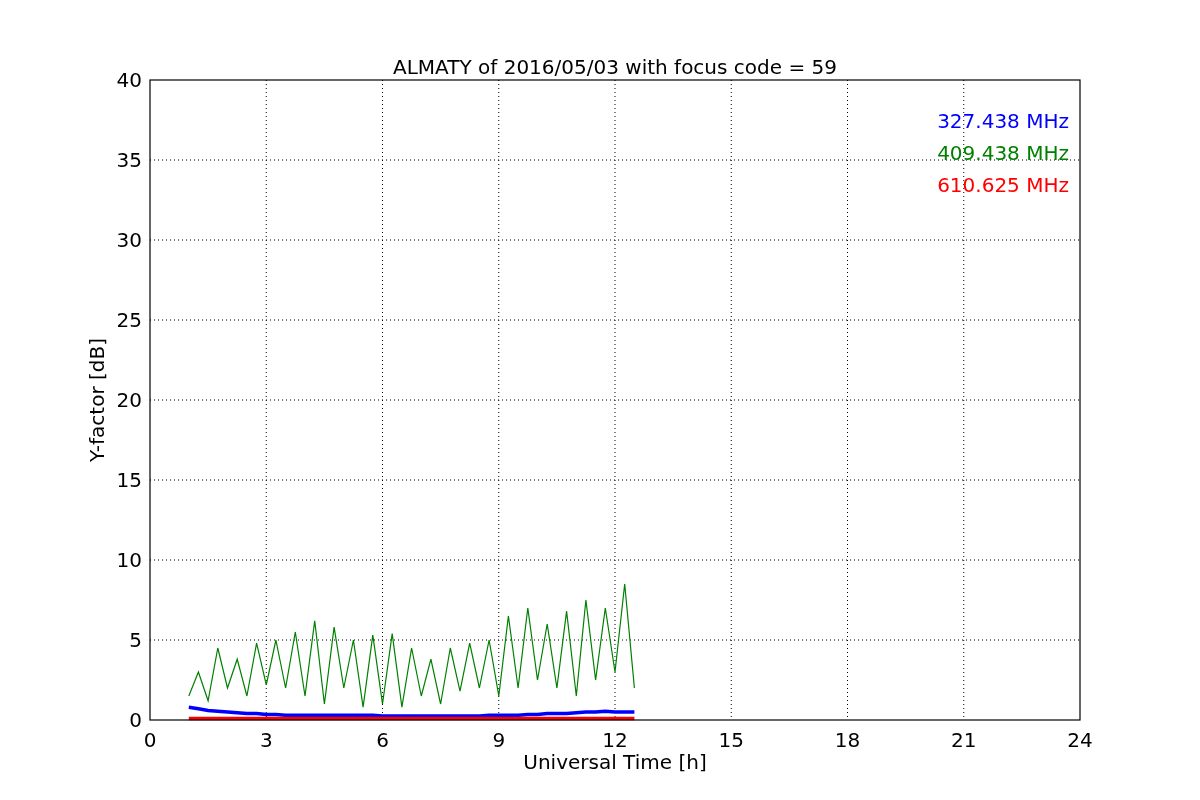  Describe the element at coordinates (129, 400) in the screenshot. I see `tick-label: 20` at that location.